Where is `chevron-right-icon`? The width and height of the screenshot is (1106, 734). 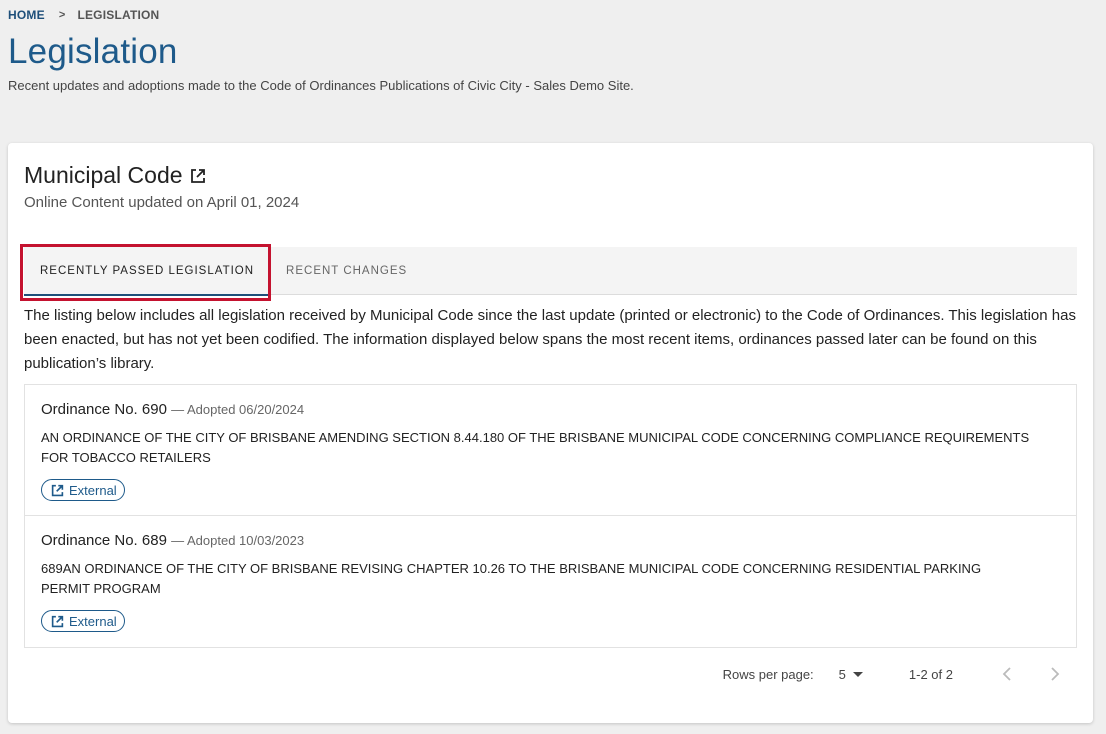
chevron-right-icon is located at coordinates (1055, 674).